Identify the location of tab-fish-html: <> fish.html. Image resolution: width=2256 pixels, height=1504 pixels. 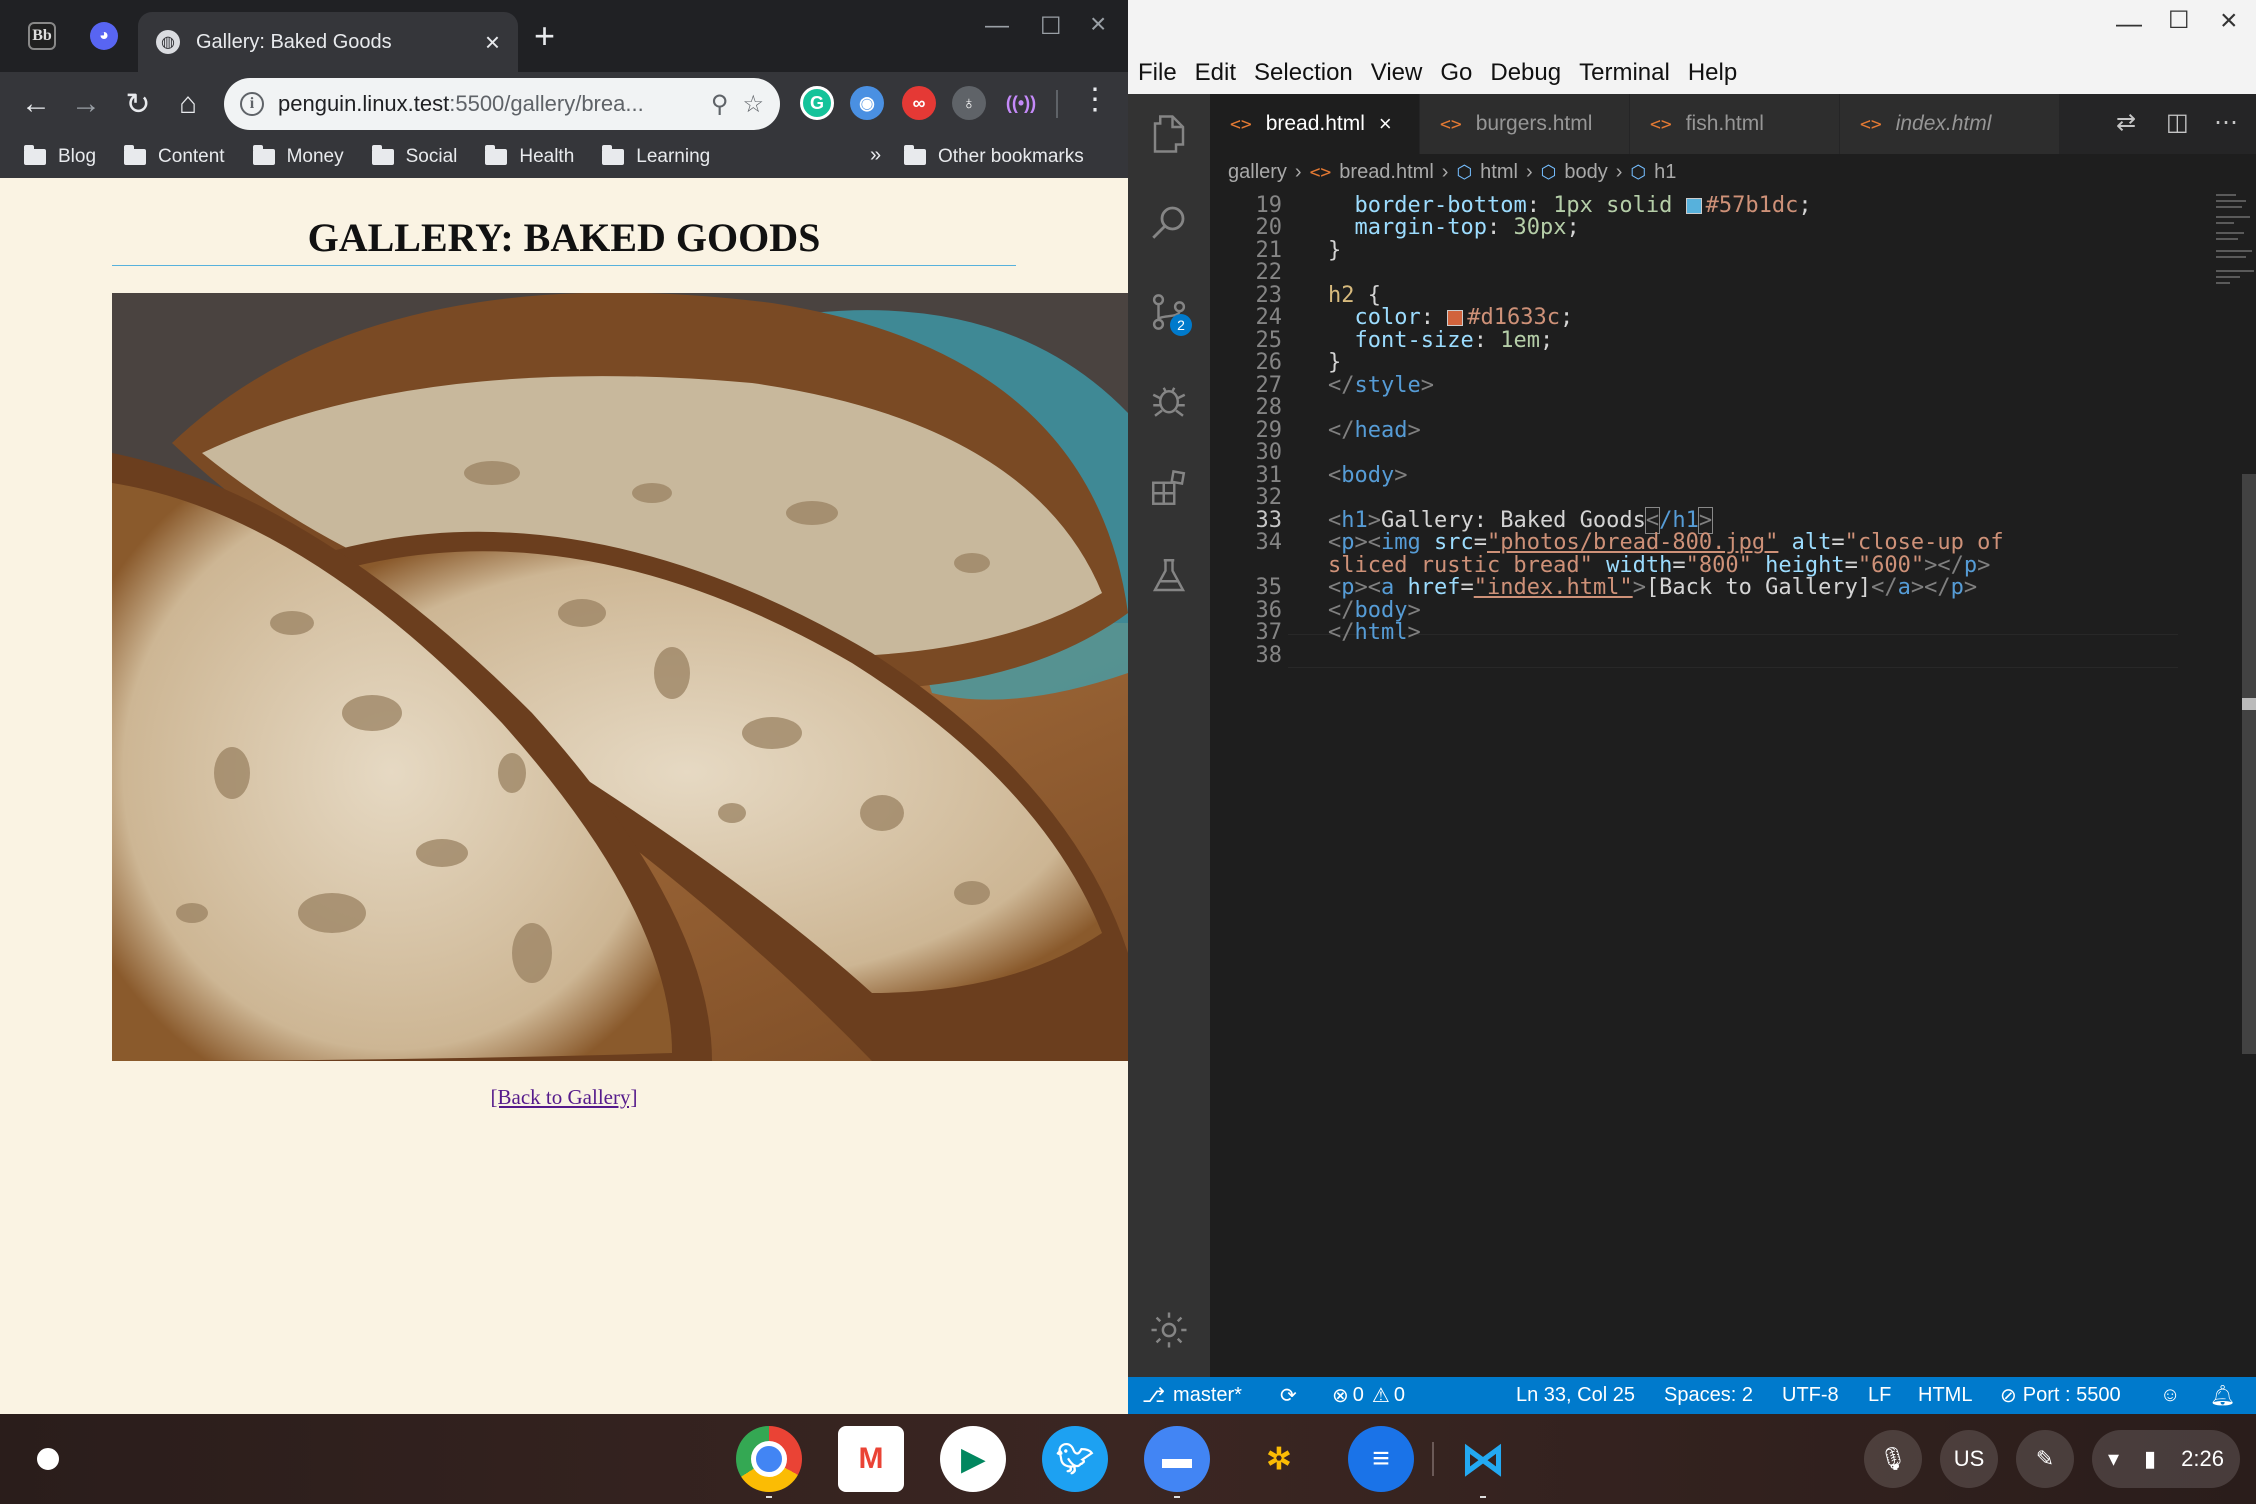
(1735, 124).